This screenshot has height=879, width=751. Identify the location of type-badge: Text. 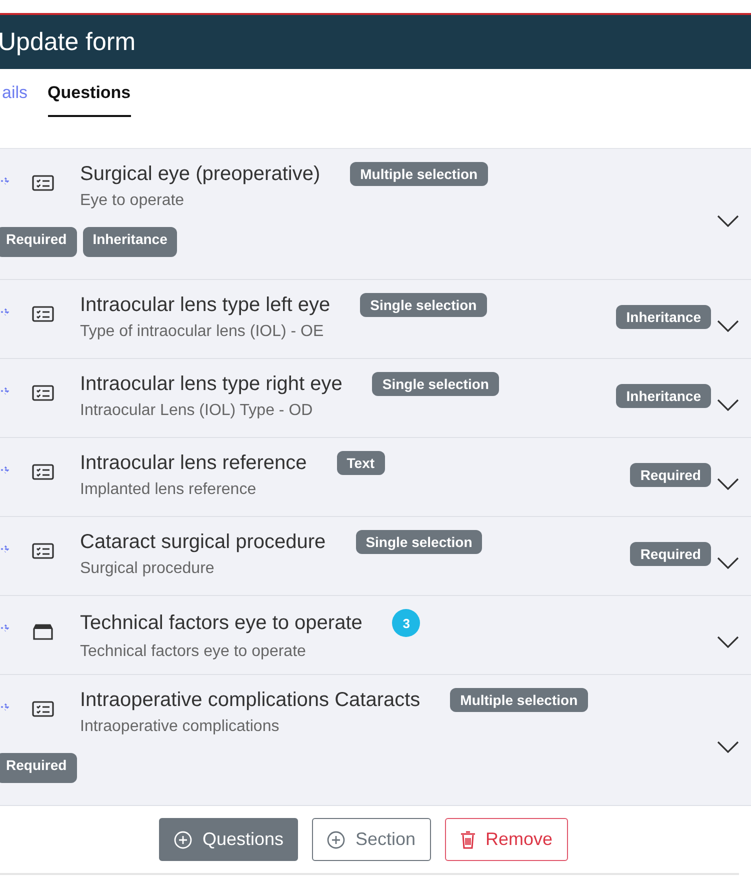
(360, 463).